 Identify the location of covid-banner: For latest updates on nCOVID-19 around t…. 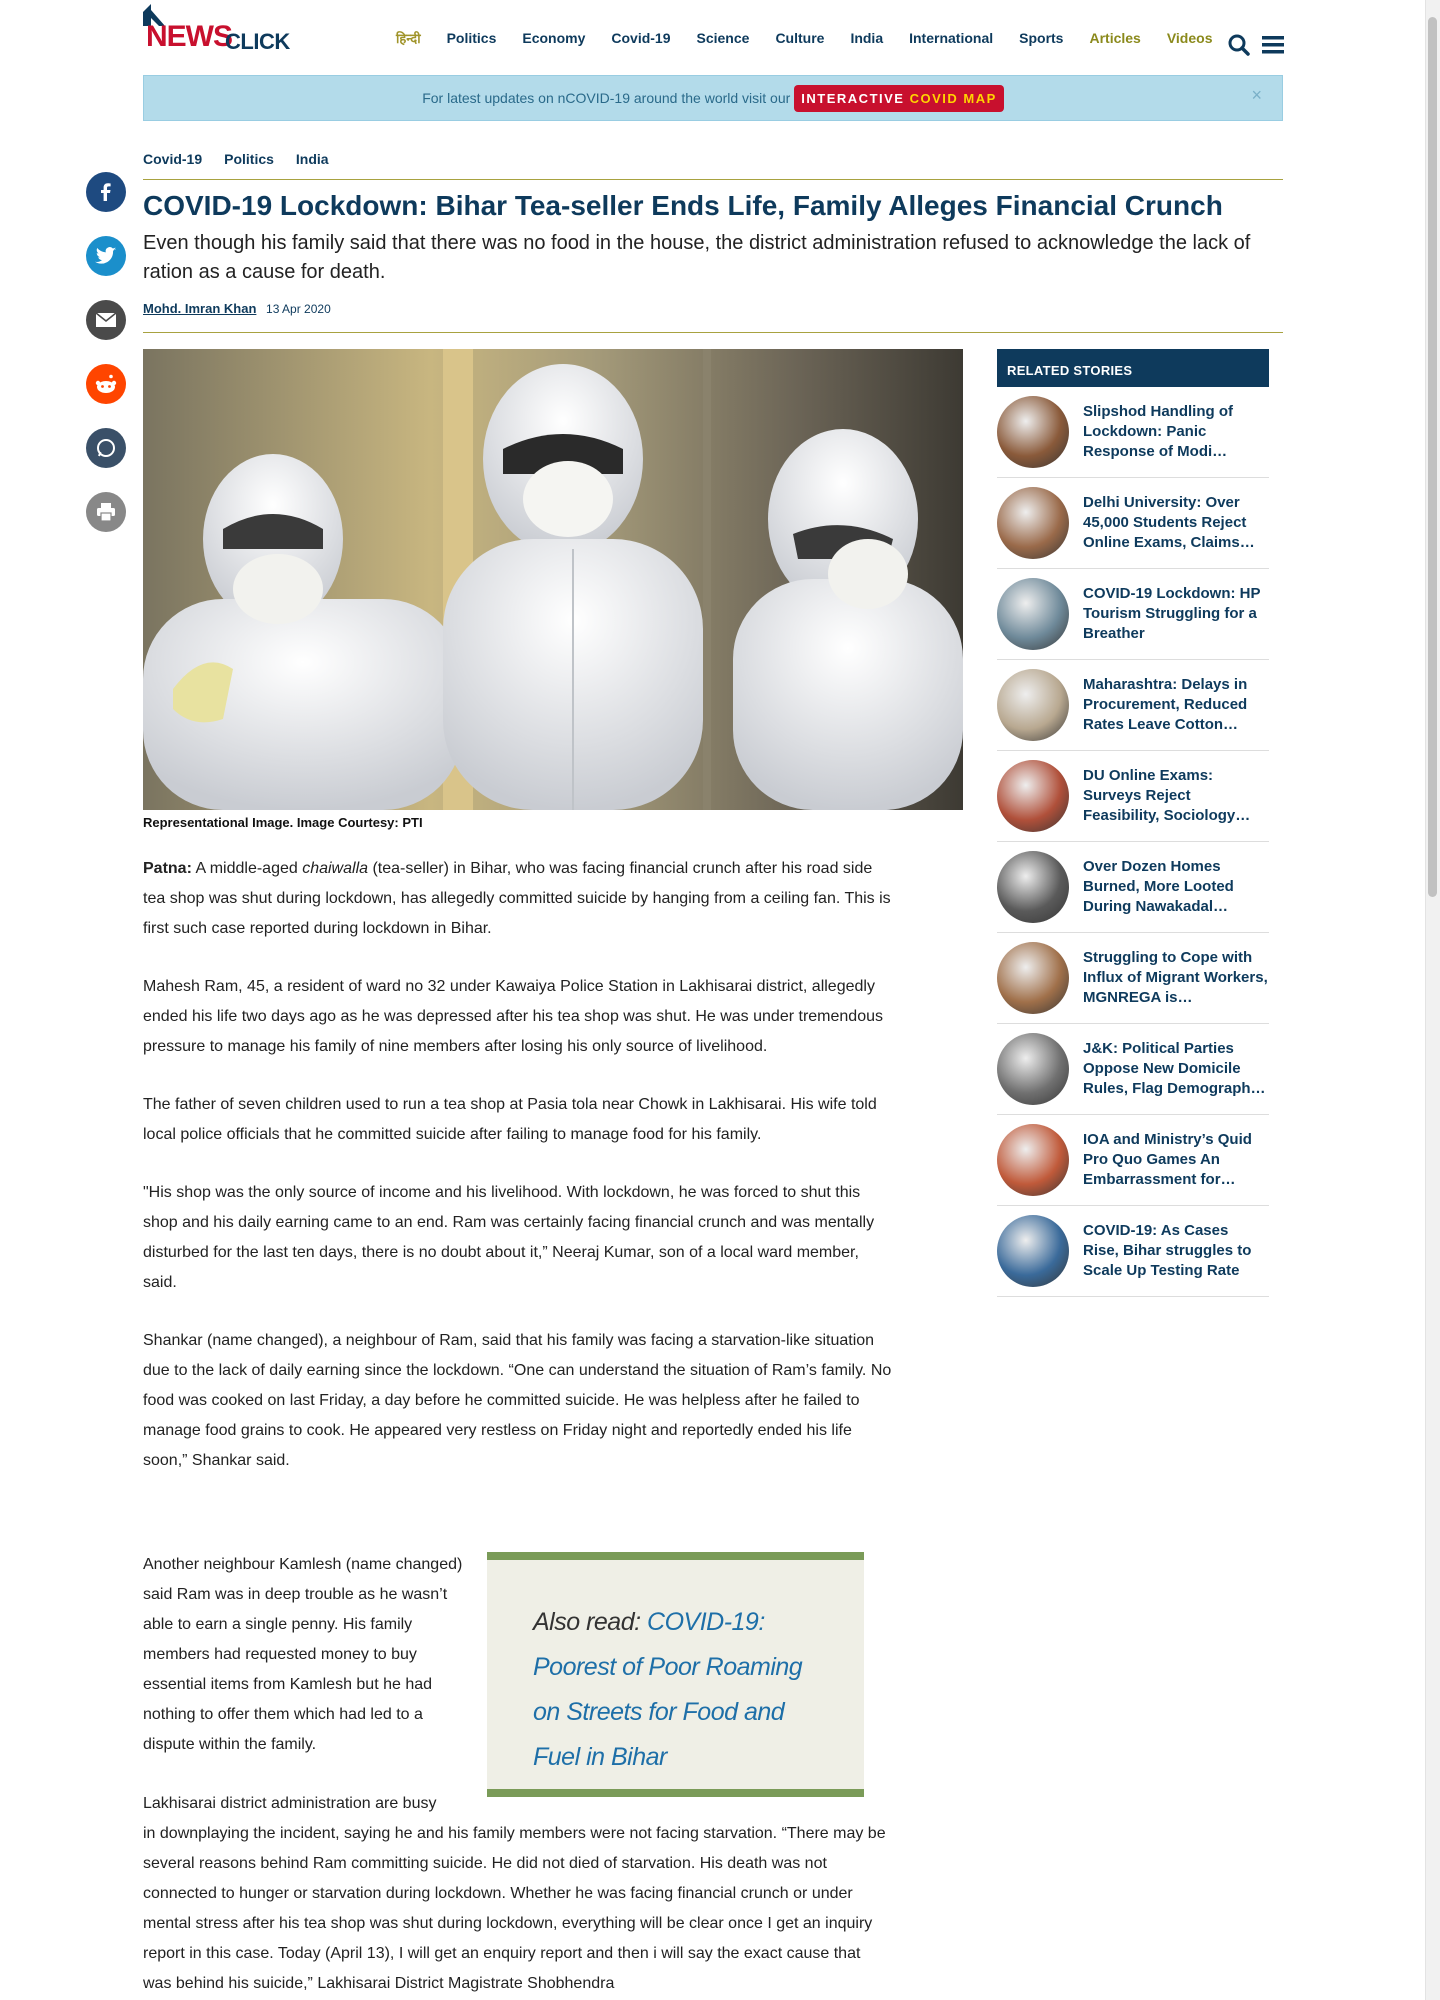
(713, 98).